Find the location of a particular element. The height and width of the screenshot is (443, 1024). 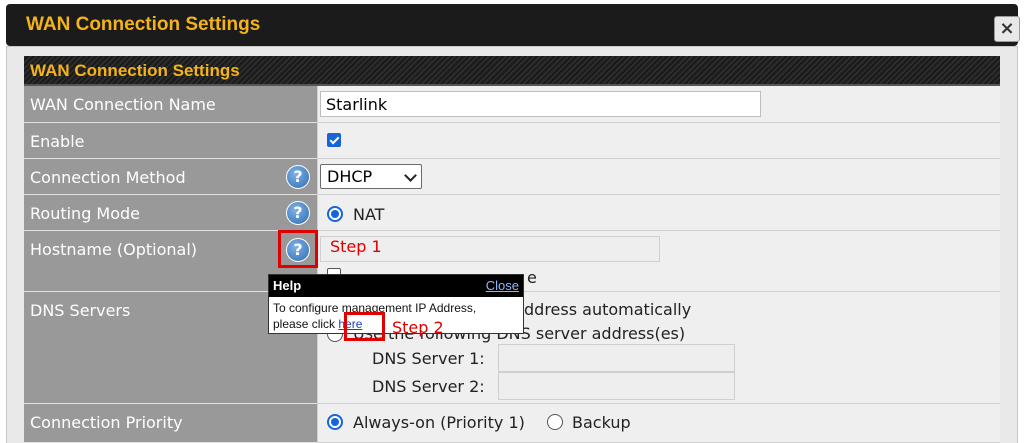

priority-backup-radio is located at coordinates (555, 422).